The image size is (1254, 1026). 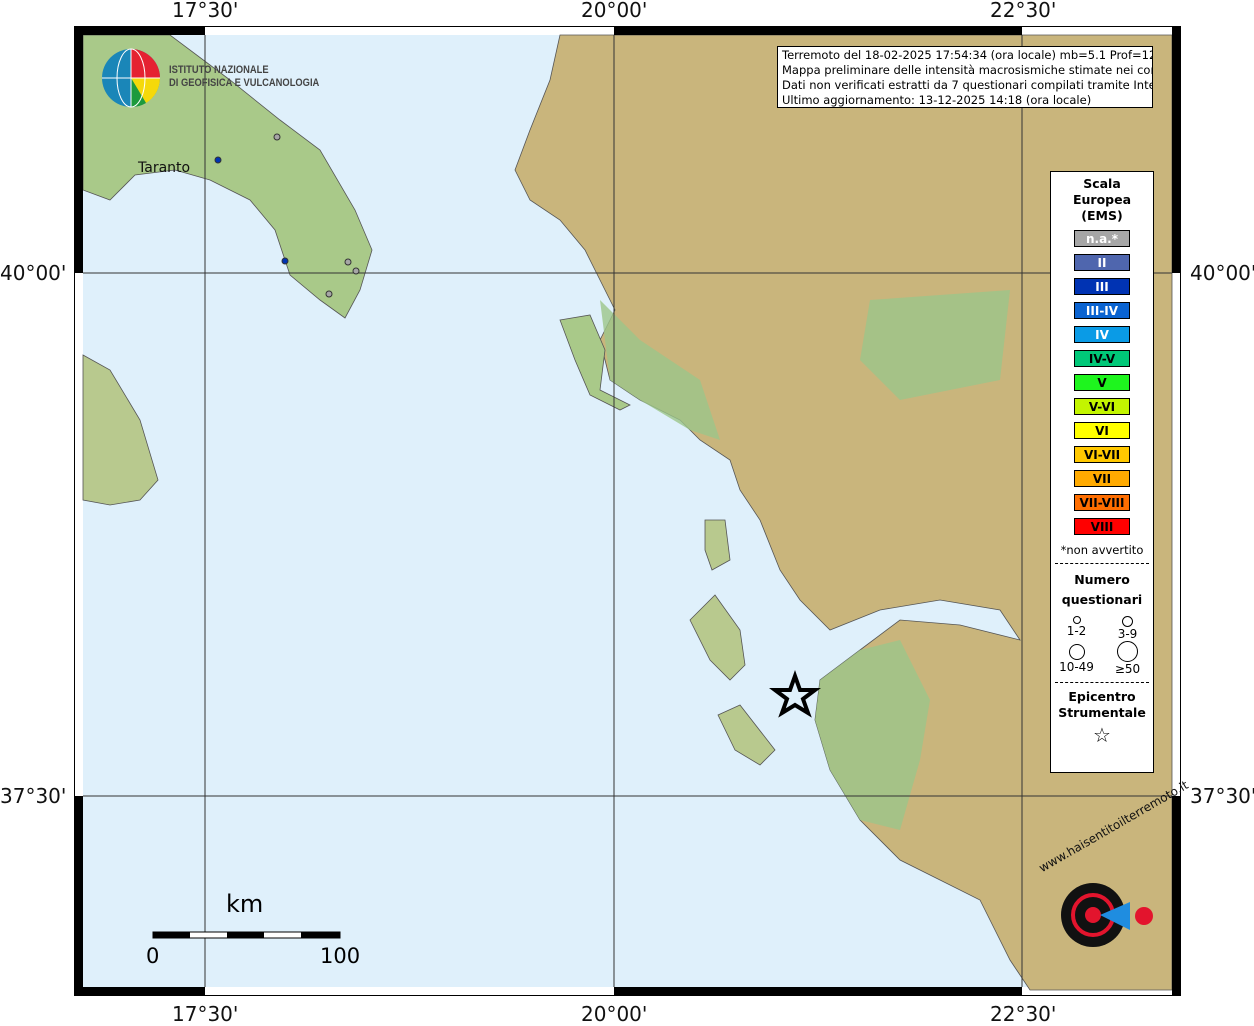 What do you see at coordinates (153, 956) in the screenshot?
I see `scale-min: 0` at bounding box center [153, 956].